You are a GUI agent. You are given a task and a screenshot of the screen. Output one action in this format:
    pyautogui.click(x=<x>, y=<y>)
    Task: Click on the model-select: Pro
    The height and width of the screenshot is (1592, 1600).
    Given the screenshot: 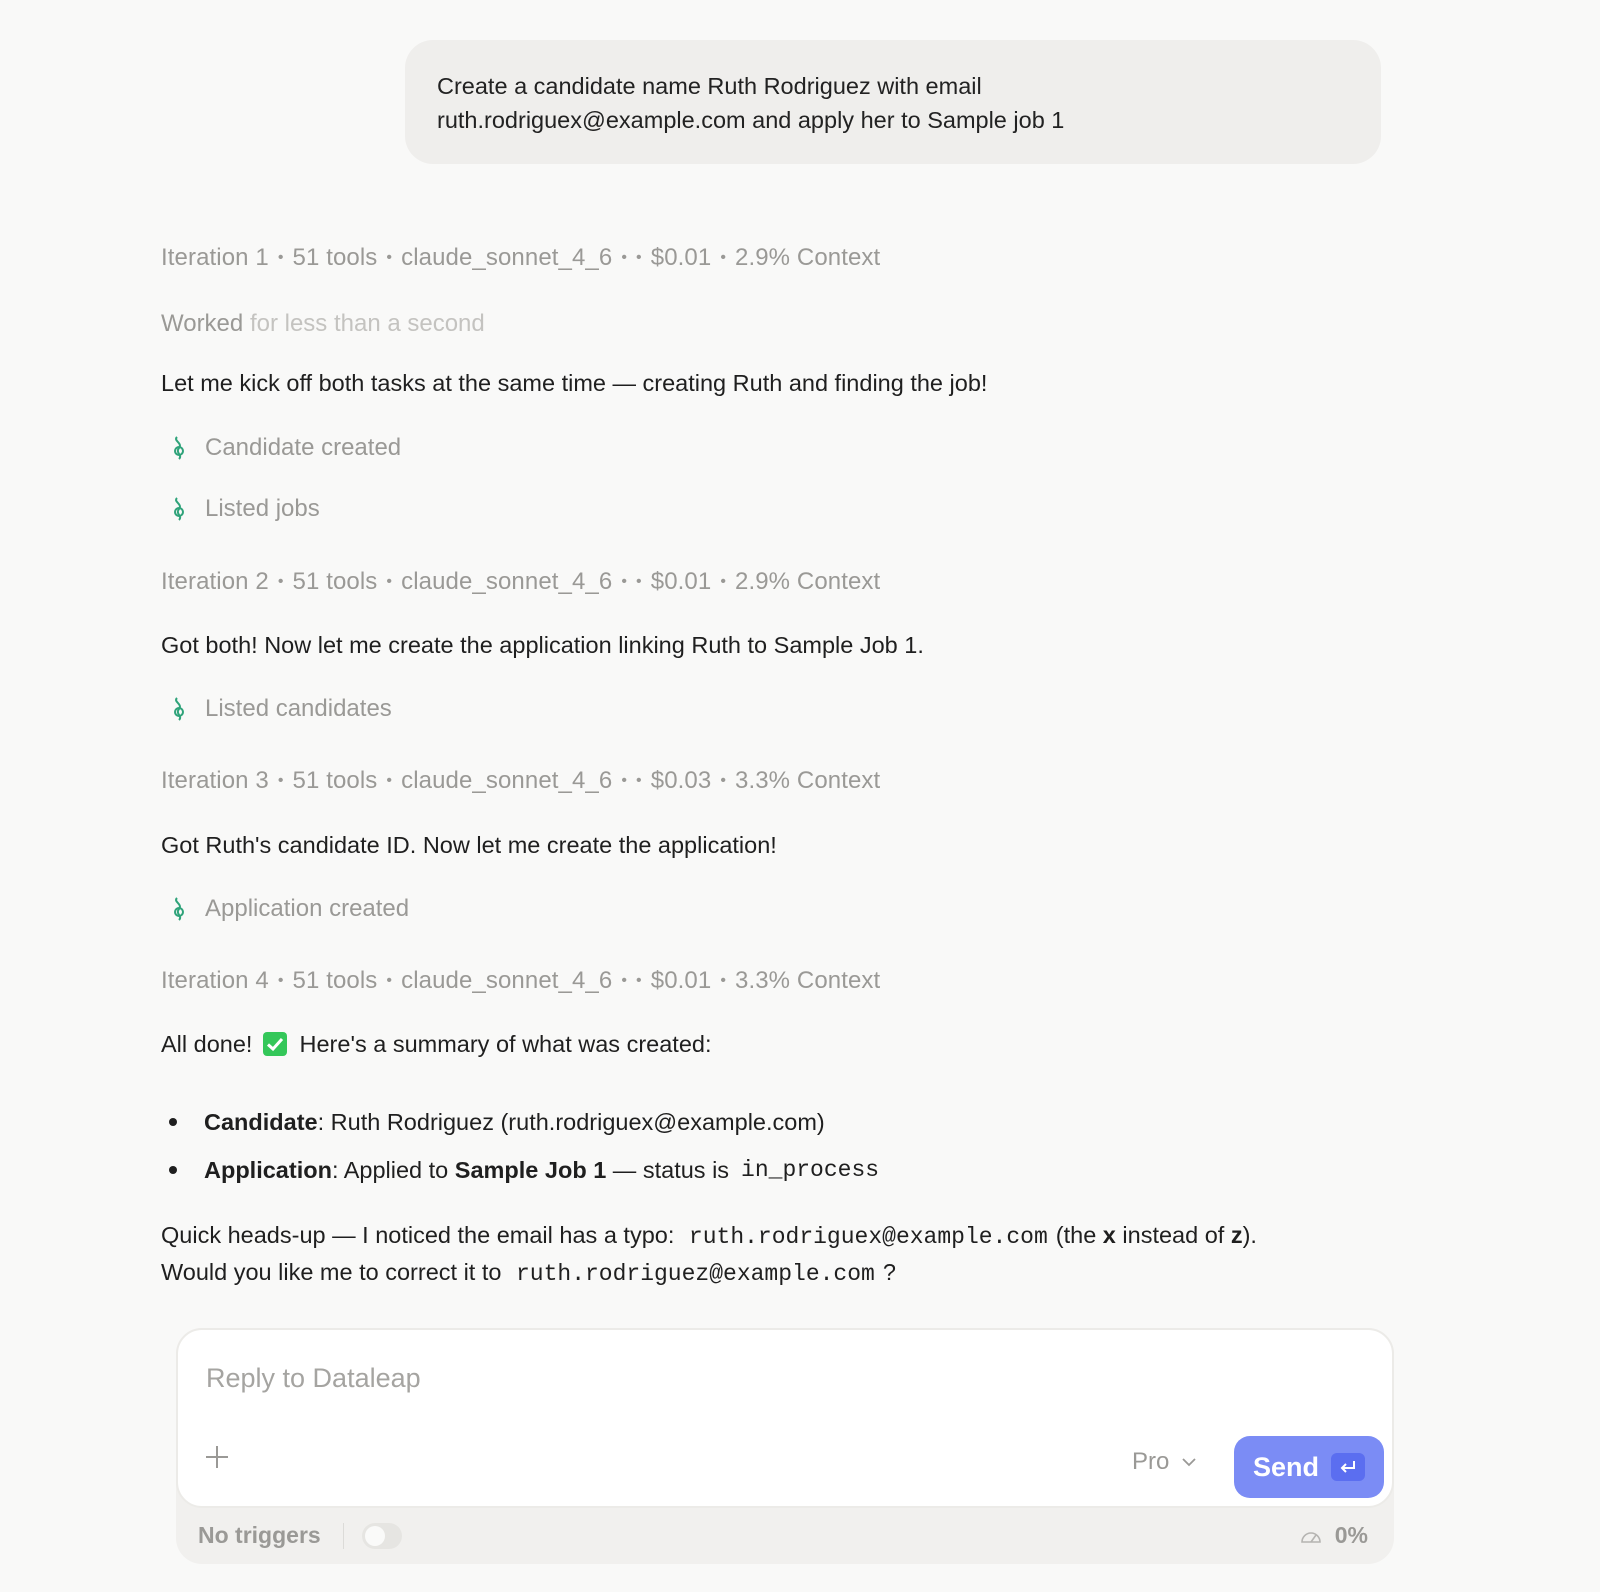 What is the action you would take?
    pyautogui.click(x=1164, y=1462)
    